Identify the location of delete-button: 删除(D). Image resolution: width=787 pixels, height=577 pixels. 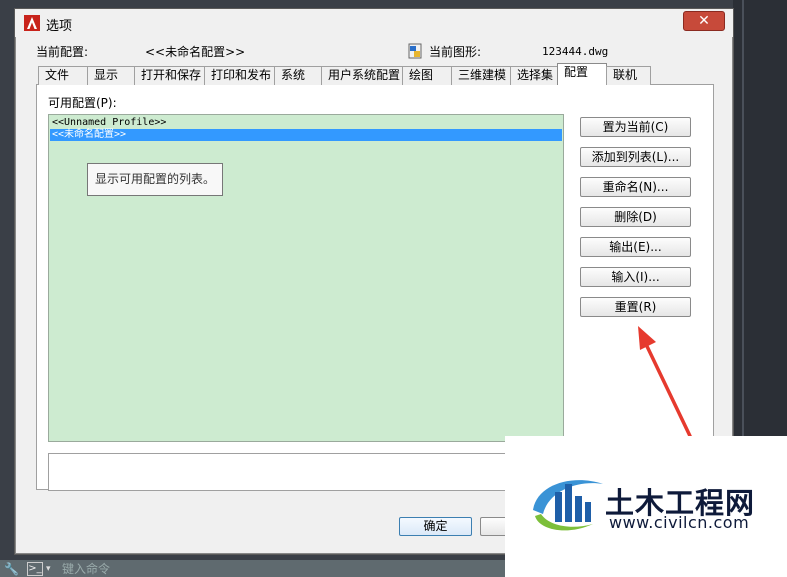
(635, 217).